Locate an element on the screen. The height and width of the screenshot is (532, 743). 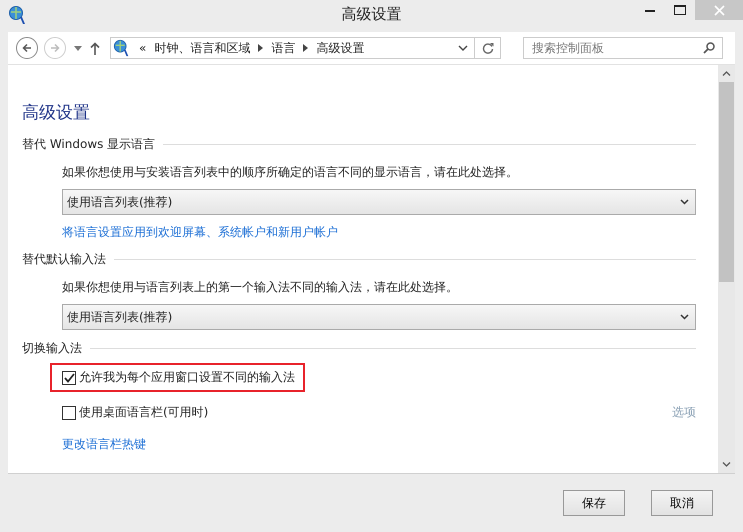
cancel-button: 取消 is located at coordinates (682, 503).